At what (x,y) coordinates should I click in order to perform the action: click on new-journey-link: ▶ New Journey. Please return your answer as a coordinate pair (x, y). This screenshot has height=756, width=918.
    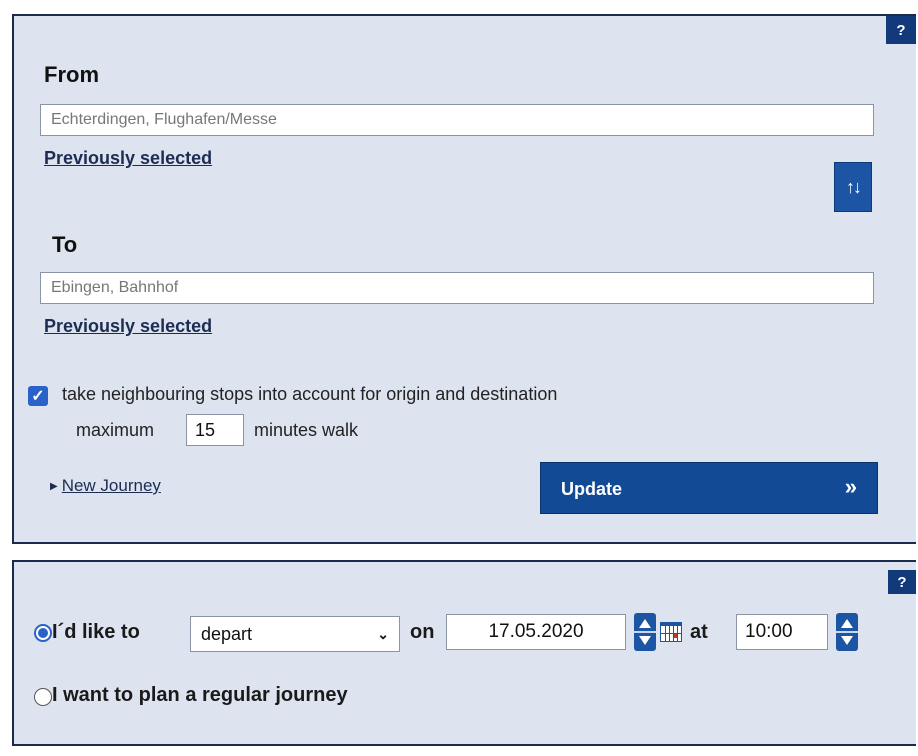
    Looking at the image, I should click on (105, 486).